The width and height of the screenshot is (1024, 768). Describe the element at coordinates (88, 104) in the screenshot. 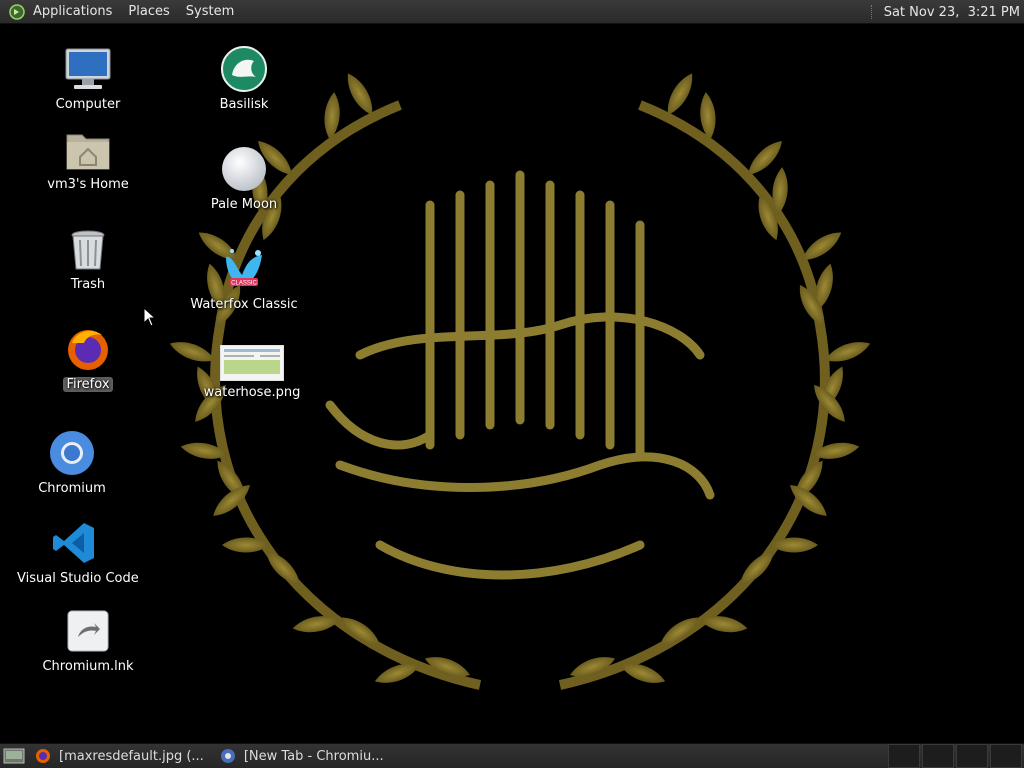

I see `icon-label: Computer` at that location.